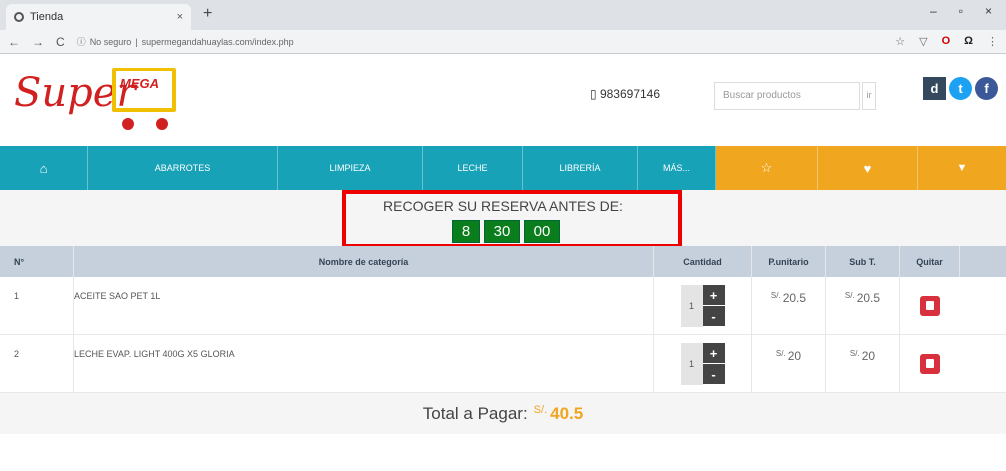  Describe the element at coordinates (473, 168) in the screenshot. I see `nav-item-leche: LECHE` at that location.